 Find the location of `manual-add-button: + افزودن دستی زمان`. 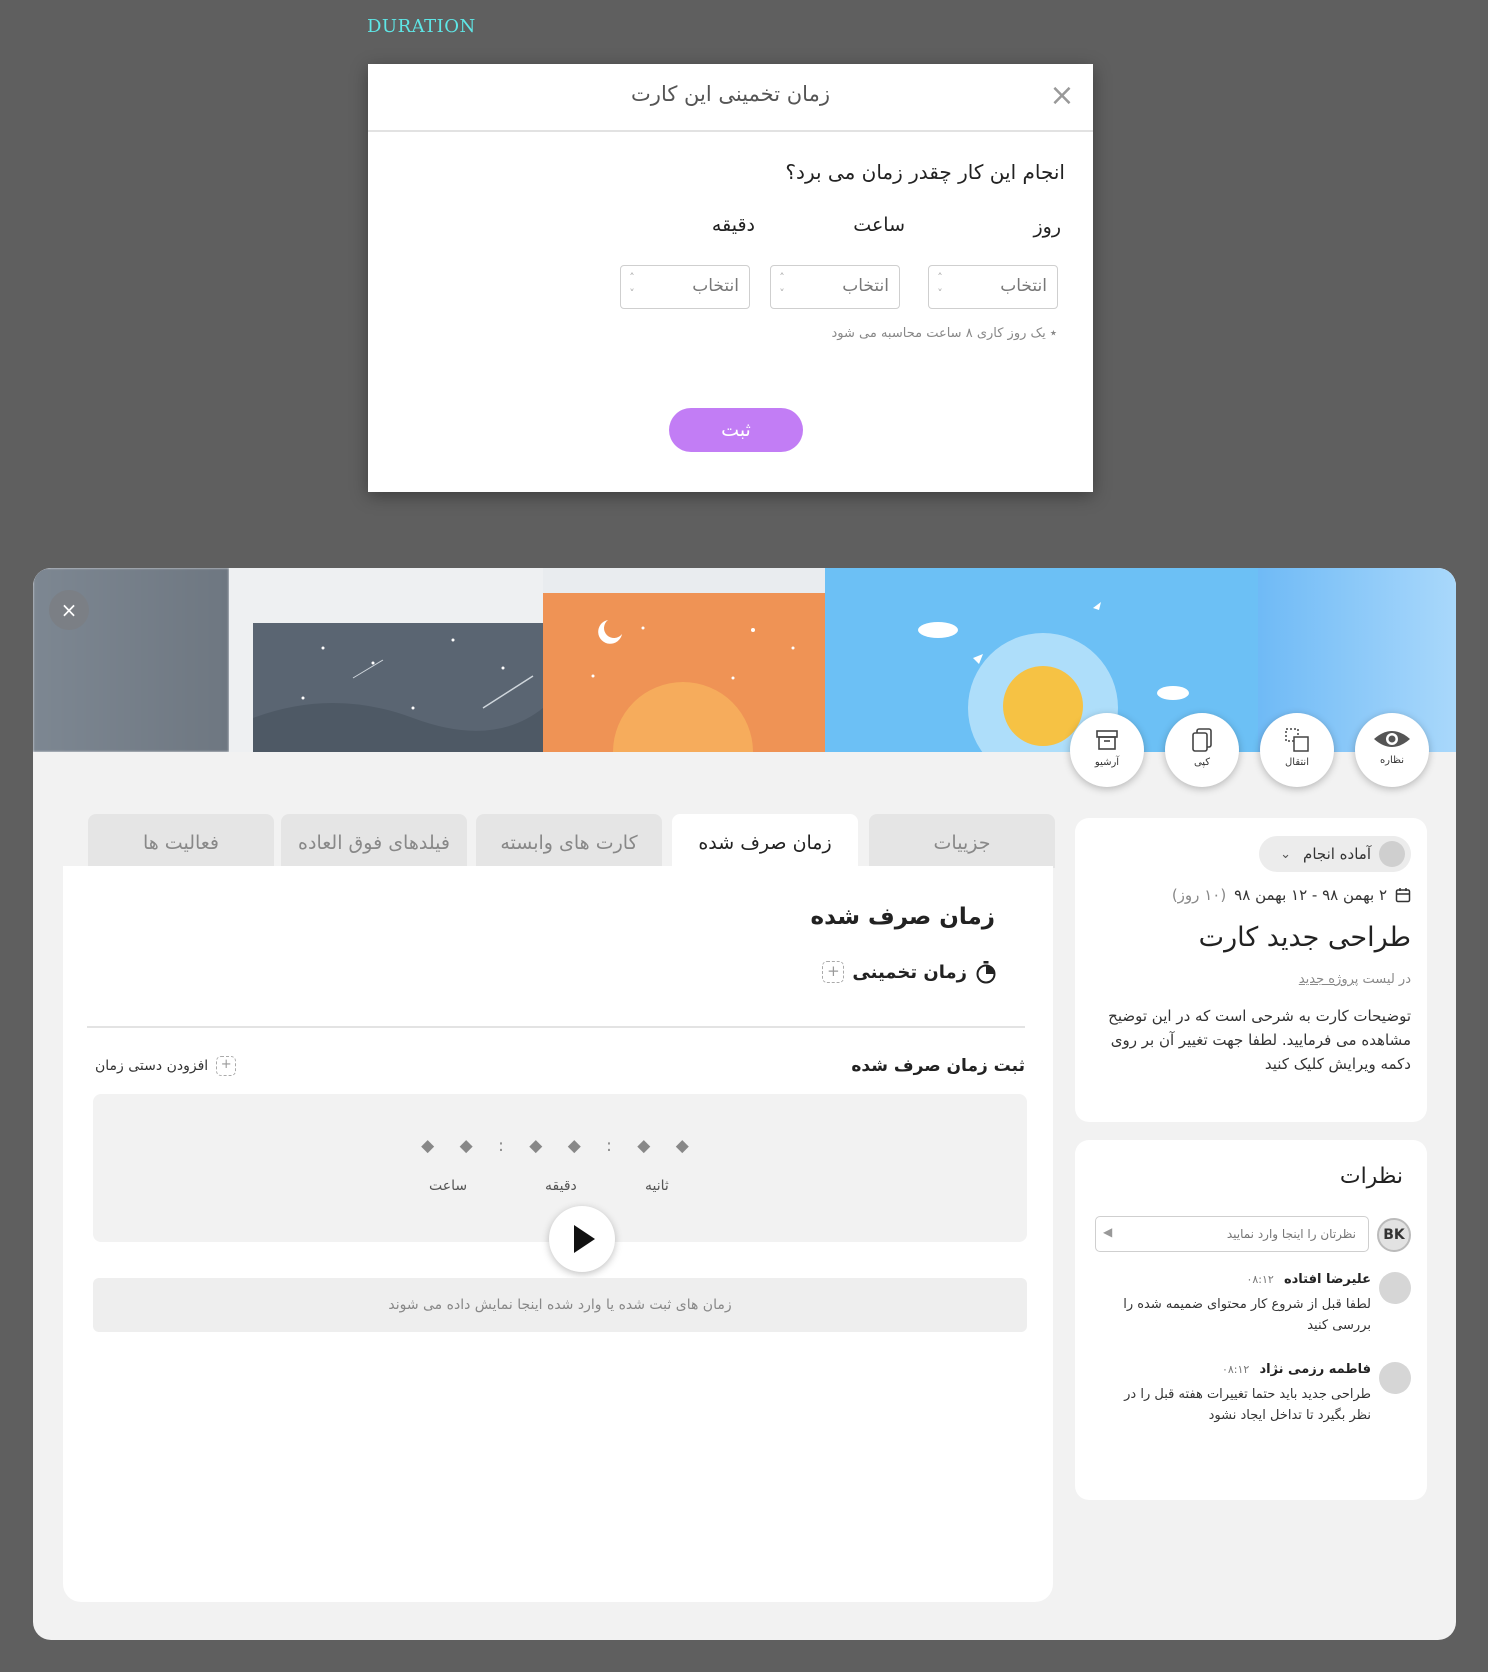

manual-add-button: + افزودن دستی زمان is located at coordinates (166, 1066).